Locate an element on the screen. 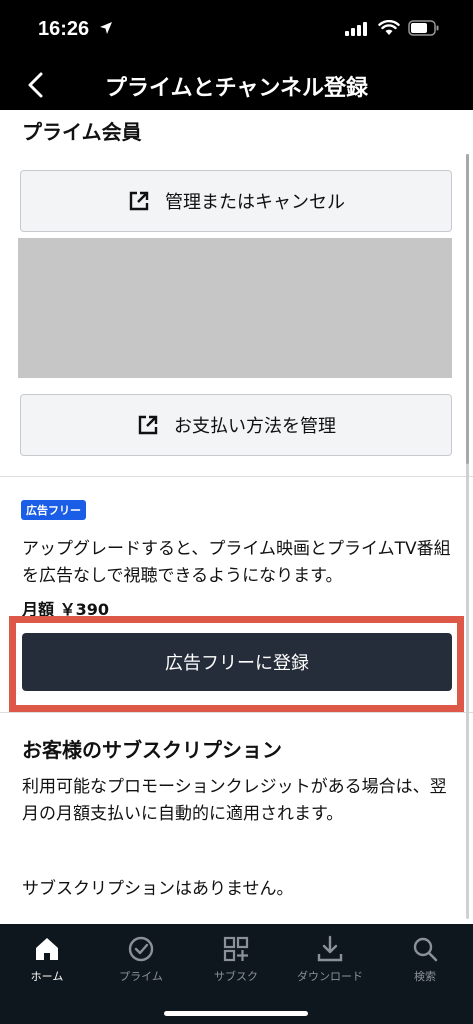  search-icon is located at coordinates (425, 949).